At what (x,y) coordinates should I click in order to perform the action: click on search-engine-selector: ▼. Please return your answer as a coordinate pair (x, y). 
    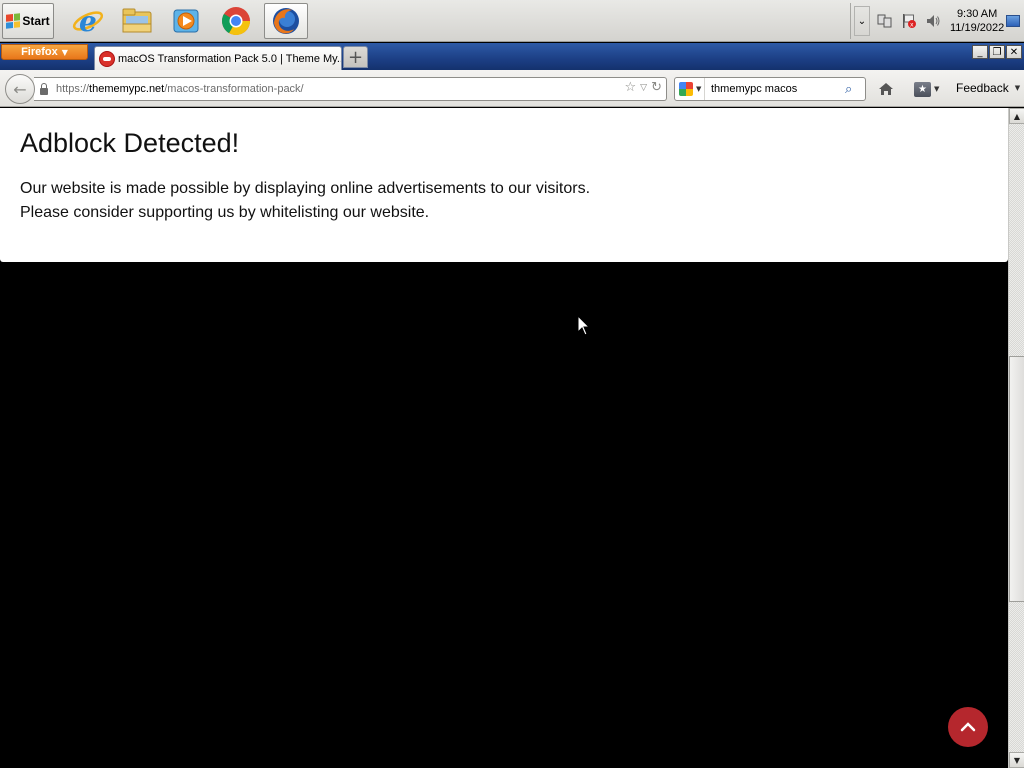
    Looking at the image, I should click on (690, 89).